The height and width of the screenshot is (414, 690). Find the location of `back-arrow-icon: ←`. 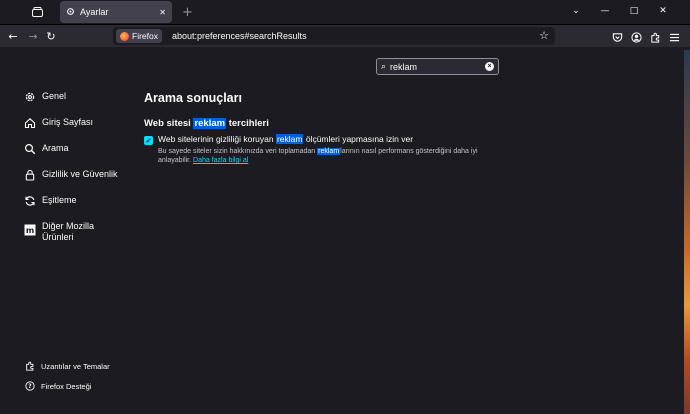

back-arrow-icon: ← is located at coordinates (13, 36).